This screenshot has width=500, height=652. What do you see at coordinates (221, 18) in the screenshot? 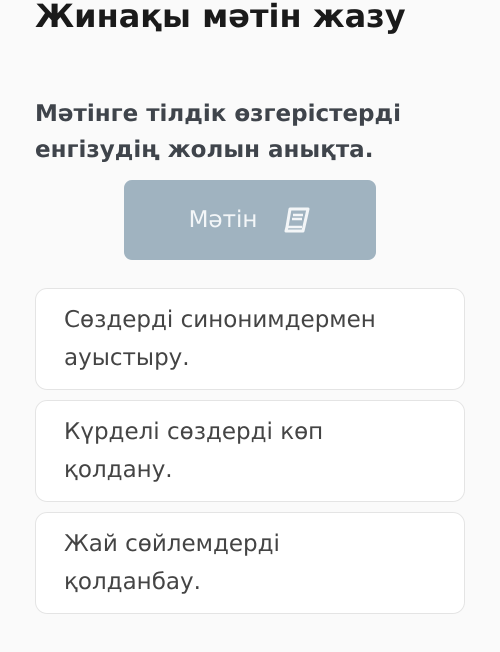
I see `page-title: Жинақы мәтін жазу` at bounding box center [221, 18].